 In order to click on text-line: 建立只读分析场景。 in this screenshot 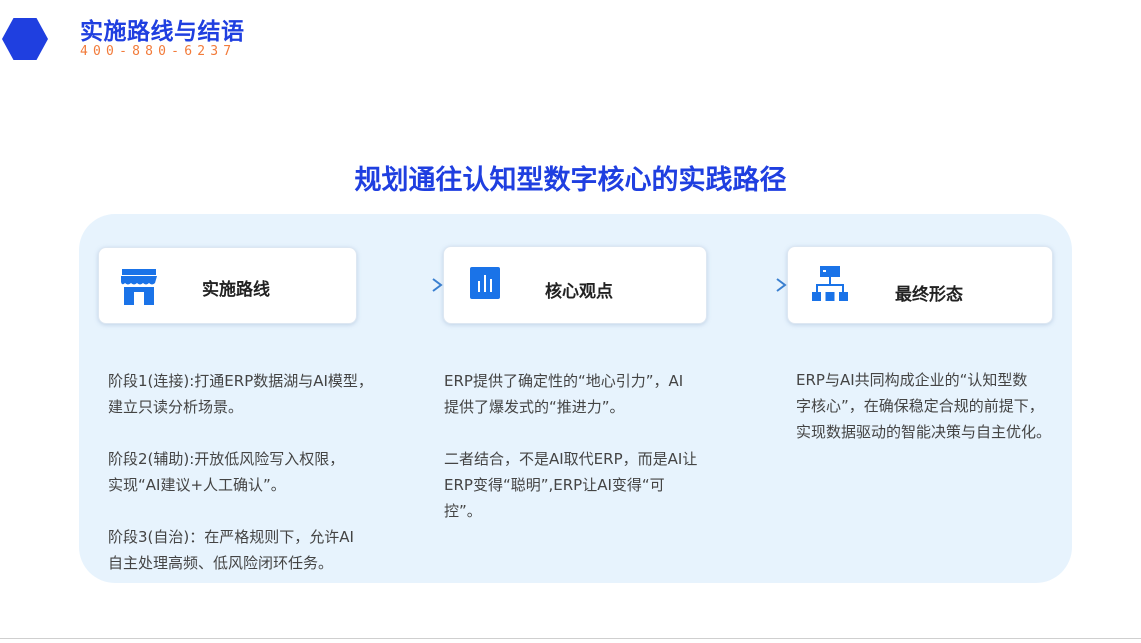, I will do `click(176, 407)`.